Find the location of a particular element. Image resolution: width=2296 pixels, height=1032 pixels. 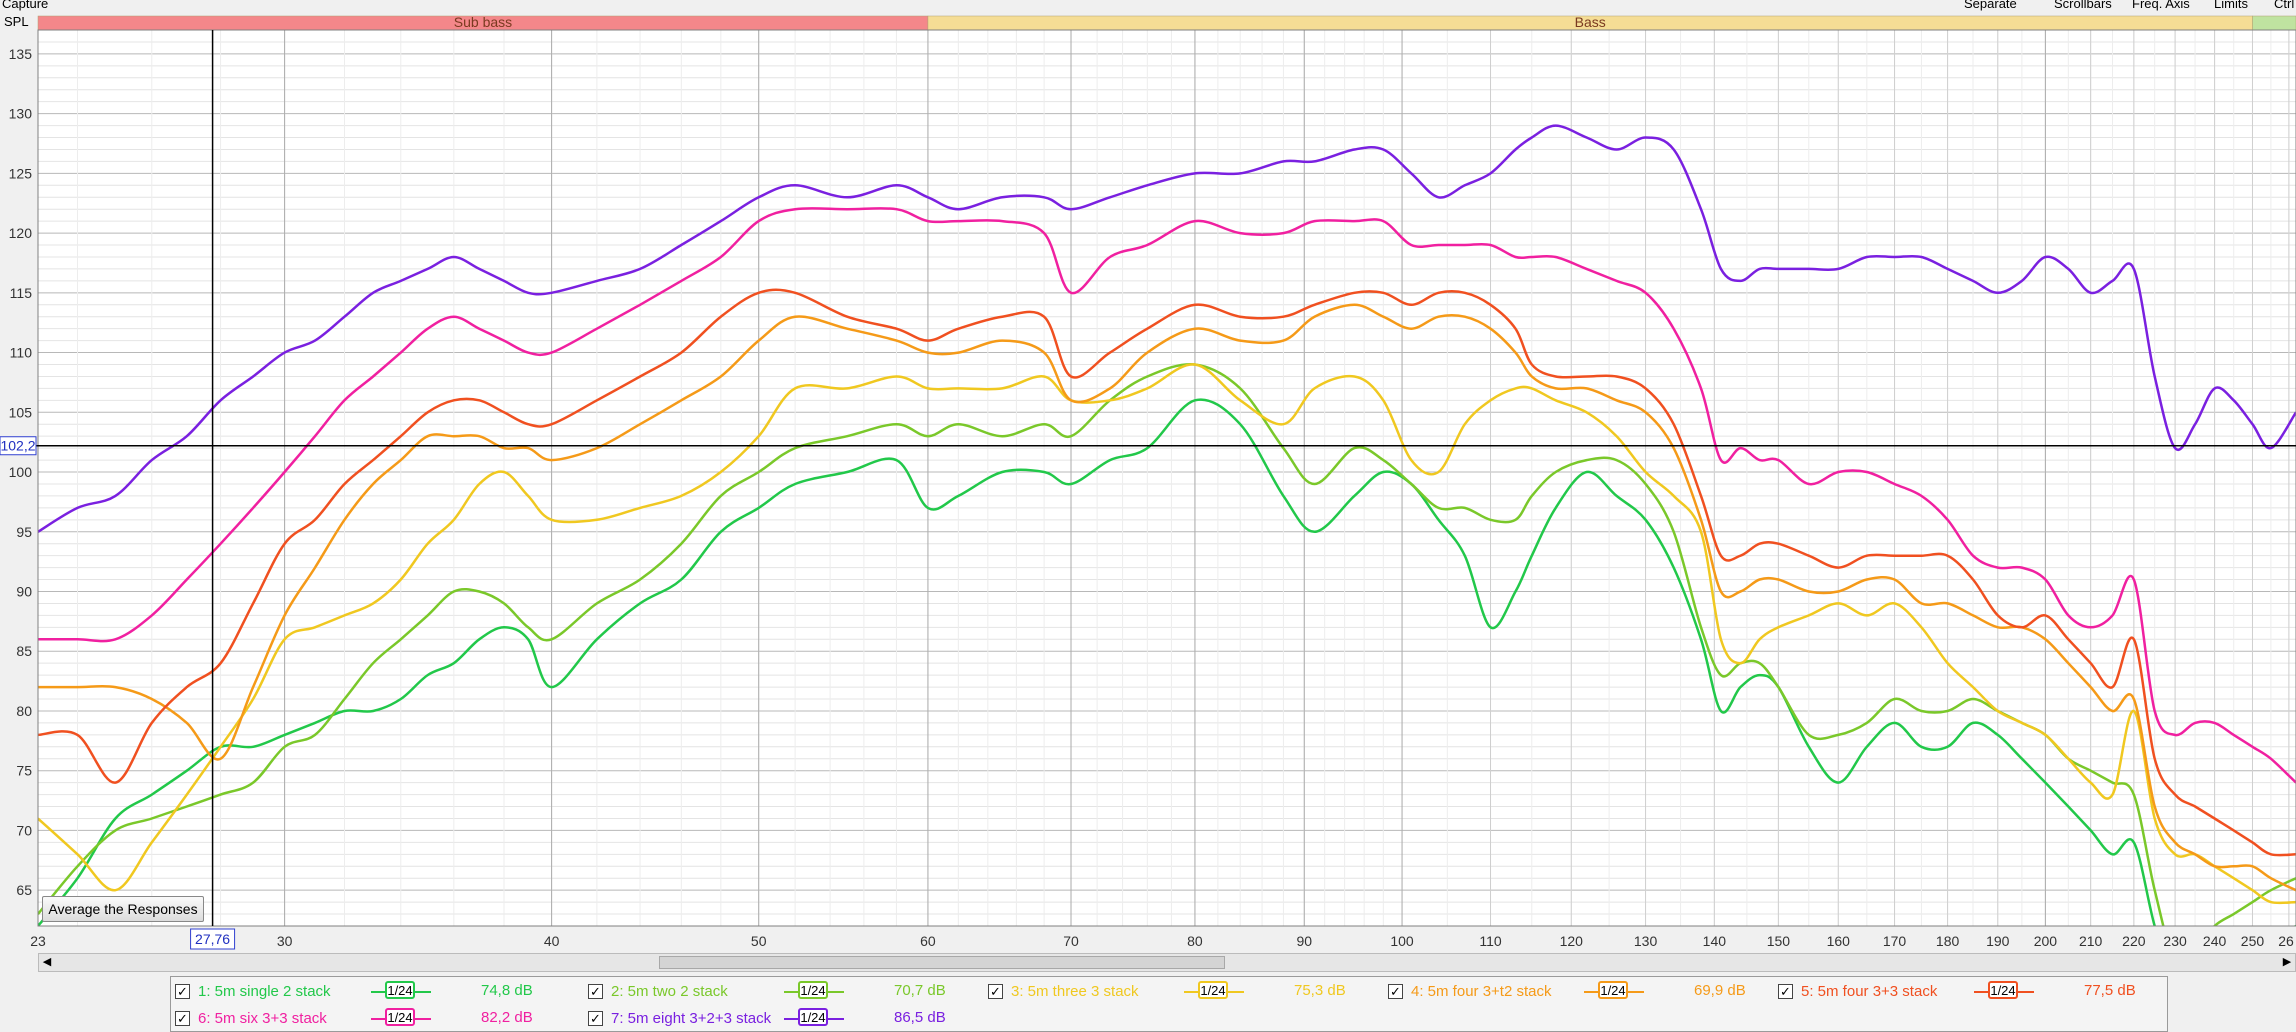

legend-label: 7: 5m eight 3+2+3 stack is located at coordinates (691, 1018).